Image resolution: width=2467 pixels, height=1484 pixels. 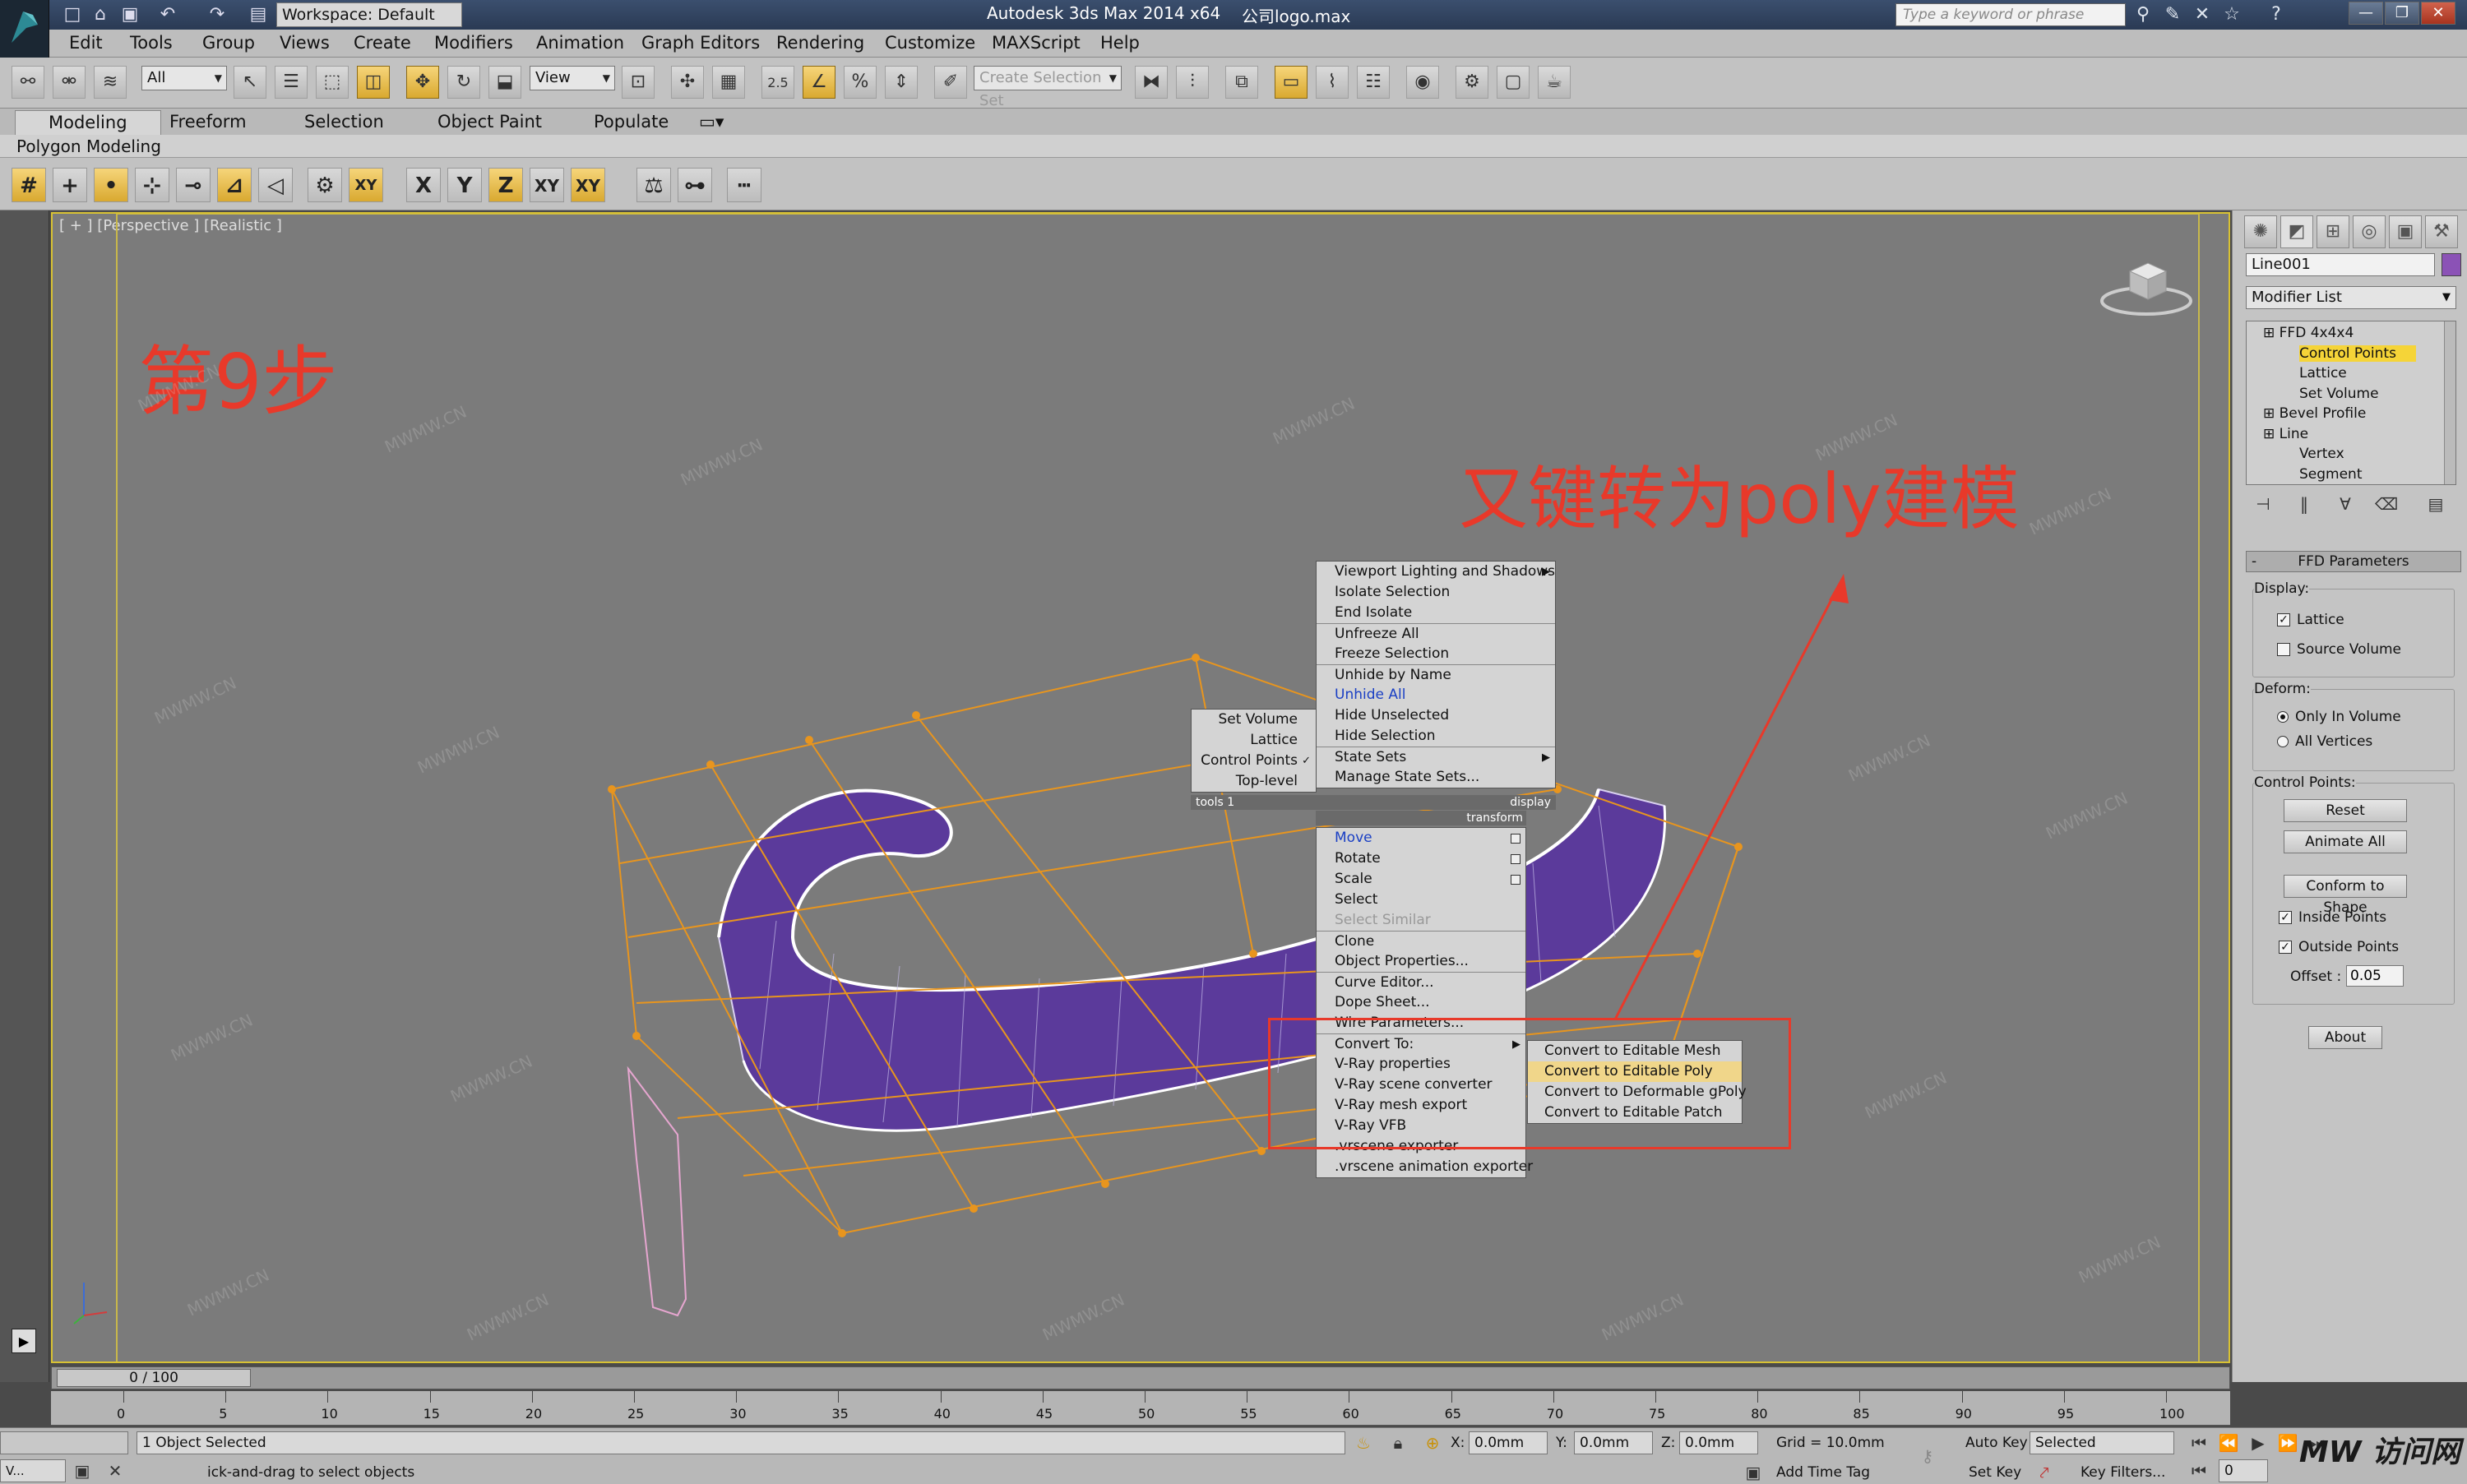 What do you see at coordinates (275, 185) in the screenshot?
I see `tangent-snap-icon: ◁` at bounding box center [275, 185].